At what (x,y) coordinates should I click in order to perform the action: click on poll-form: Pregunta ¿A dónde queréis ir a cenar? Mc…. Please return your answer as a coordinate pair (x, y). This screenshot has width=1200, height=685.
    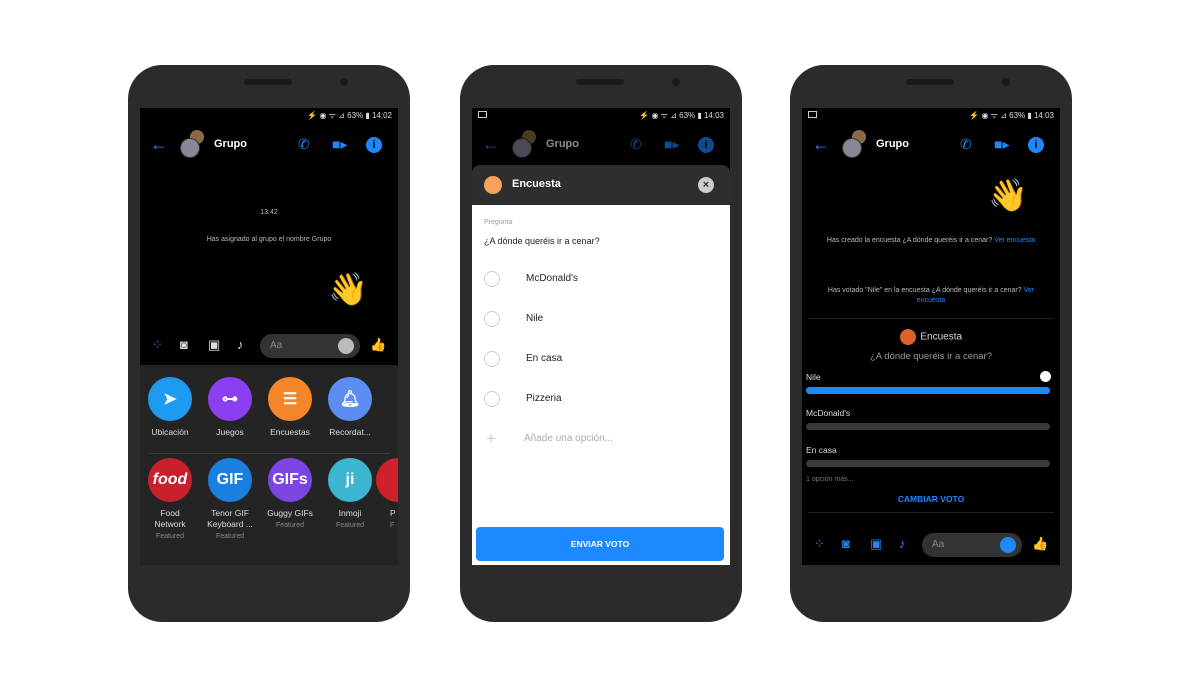
    Looking at the image, I should click on (601, 385).